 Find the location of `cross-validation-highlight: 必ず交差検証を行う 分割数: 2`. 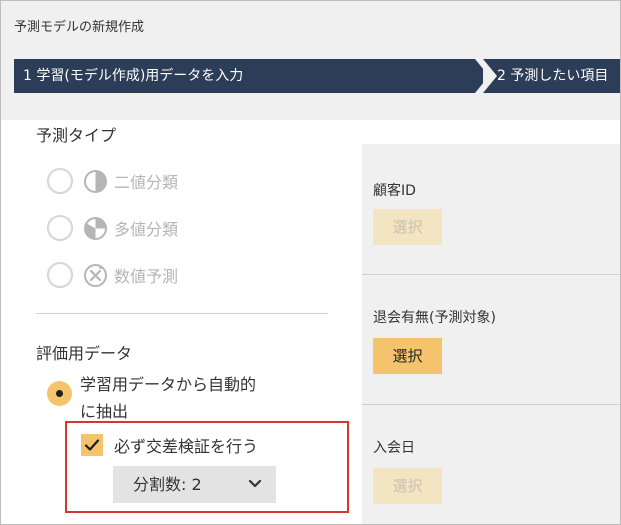

cross-validation-highlight: 必ず交差検証を行う 分割数: 2 is located at coordinates (207, 467).